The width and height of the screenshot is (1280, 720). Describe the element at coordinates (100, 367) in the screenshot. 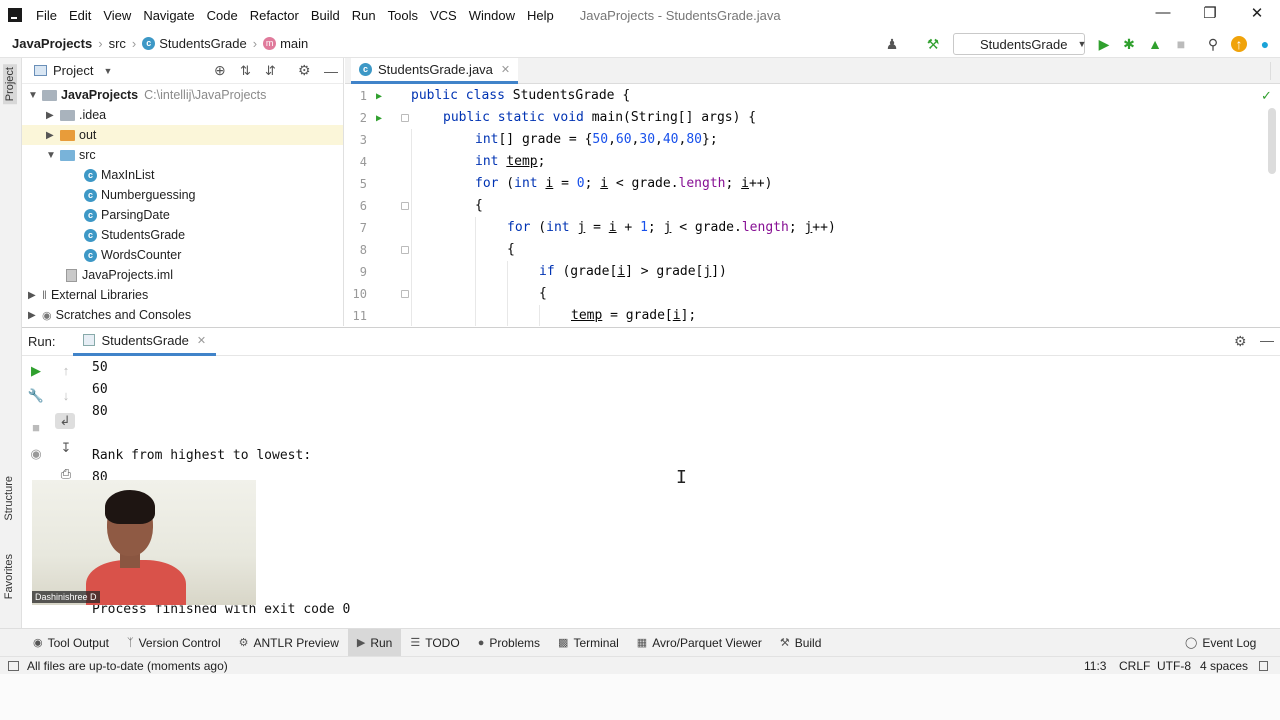

I see `console-line: 50` at that location.